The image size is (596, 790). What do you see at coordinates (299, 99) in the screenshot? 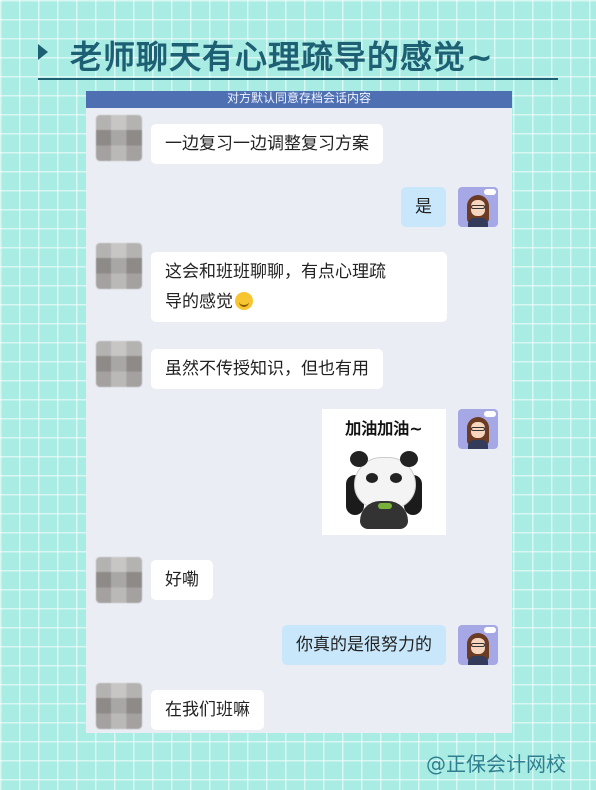
I see `archive-notice-bar: 对方默认同意存档会话内容` at bounding box center [299, 99].